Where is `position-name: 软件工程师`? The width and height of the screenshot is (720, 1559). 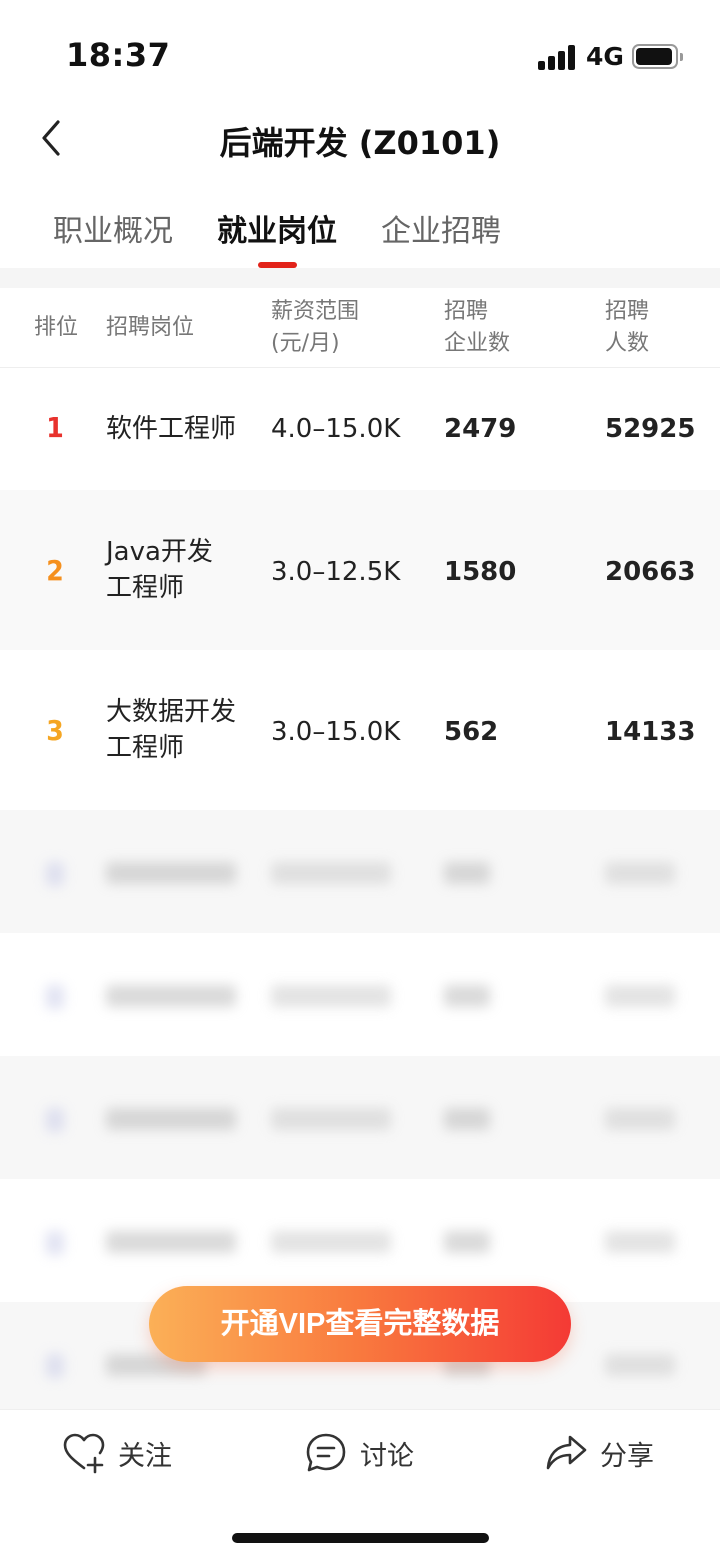 position-name: 软件工程师 is located at coordinates (171, 429).